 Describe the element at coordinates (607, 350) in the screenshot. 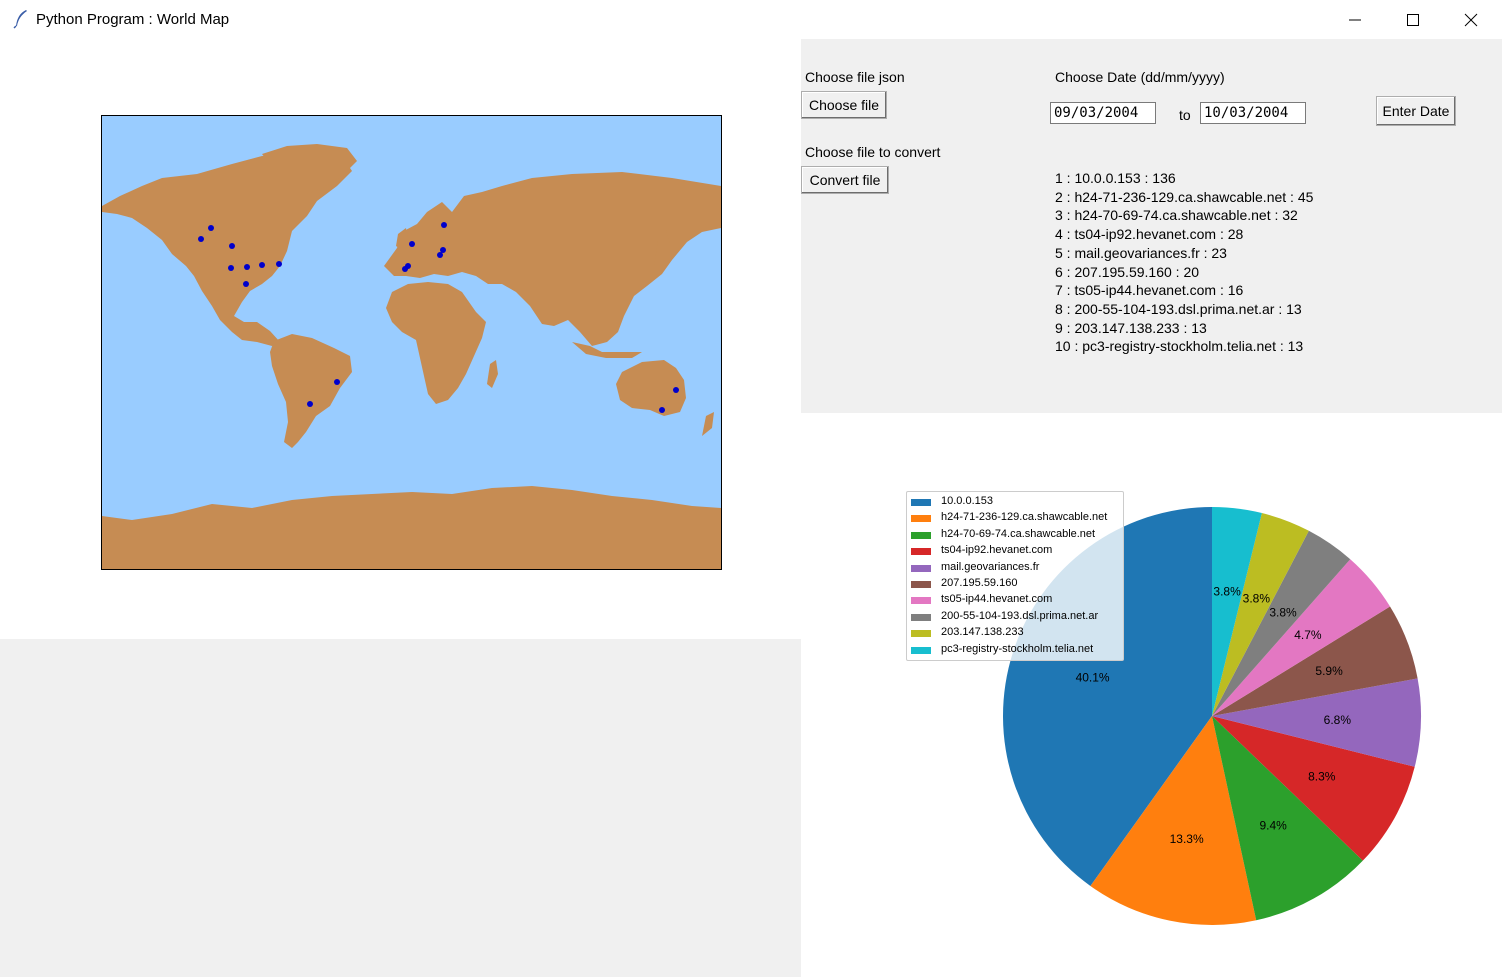

I see `indonesia` at that location.